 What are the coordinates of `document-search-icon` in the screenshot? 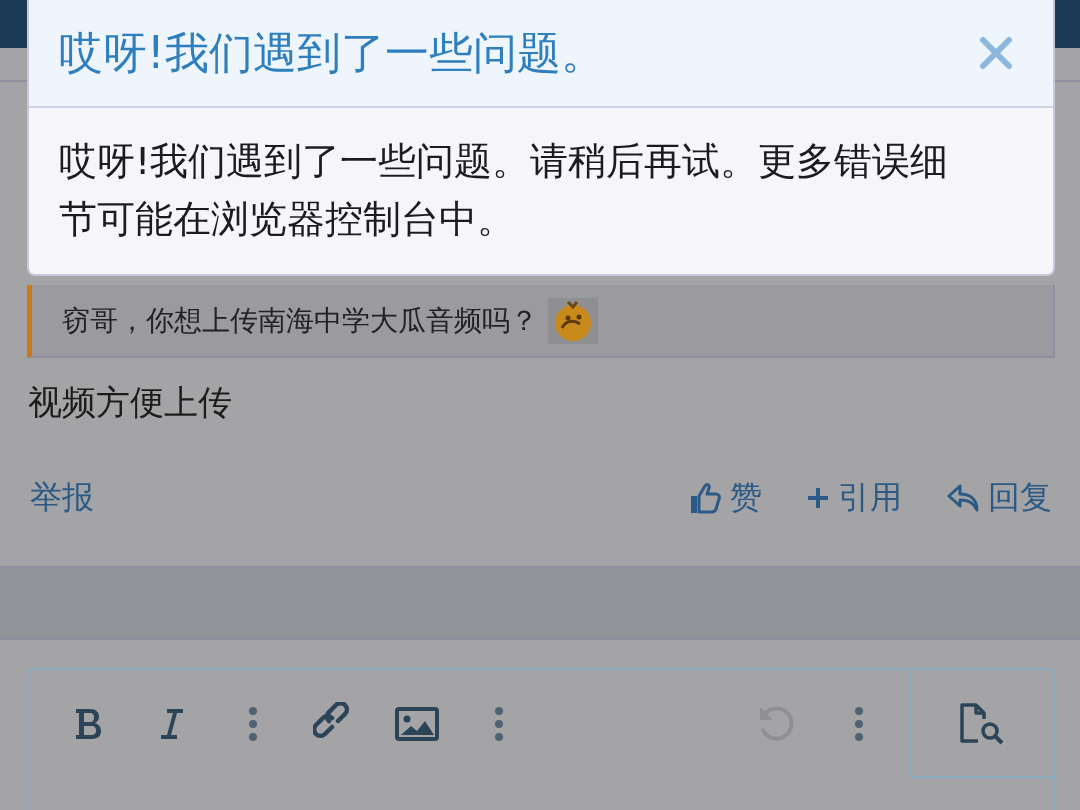 It's located at (982, 723).